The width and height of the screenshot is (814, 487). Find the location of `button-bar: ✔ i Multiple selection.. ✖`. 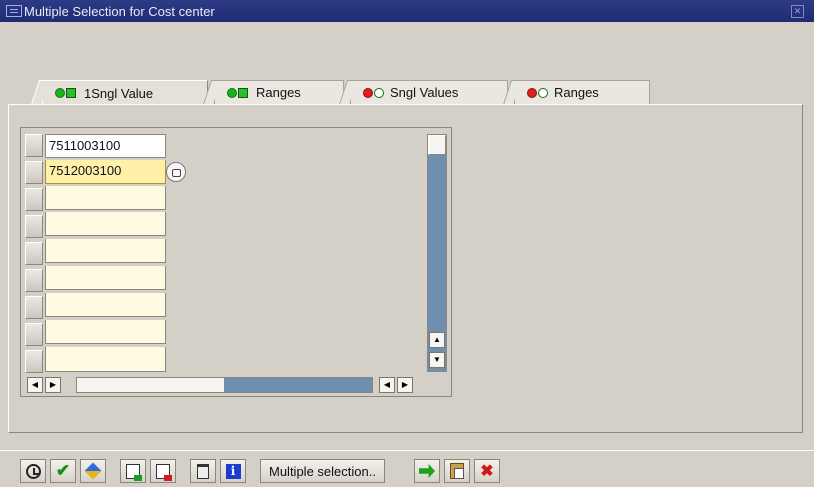

button-bar: ✔ i Multiple selection.. ✖ is located at coordinates (407, 468).